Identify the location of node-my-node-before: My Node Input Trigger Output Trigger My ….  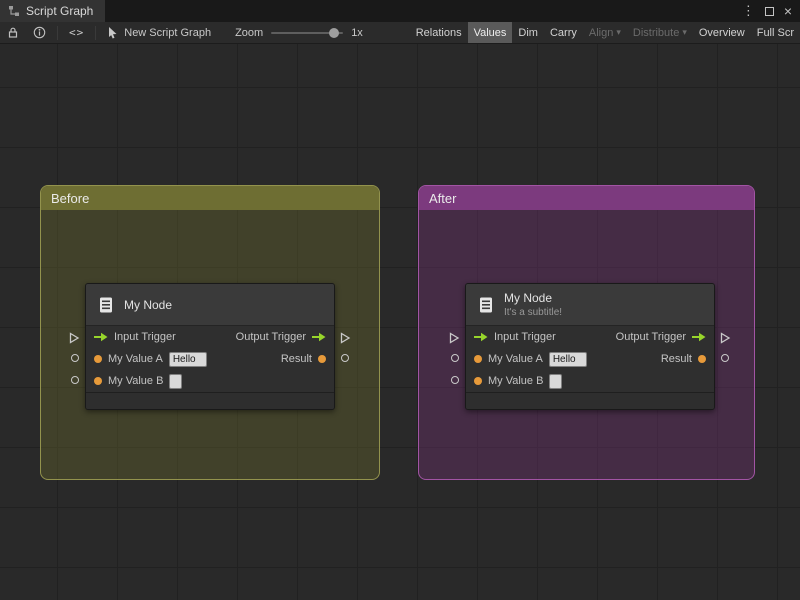
(210, 346).